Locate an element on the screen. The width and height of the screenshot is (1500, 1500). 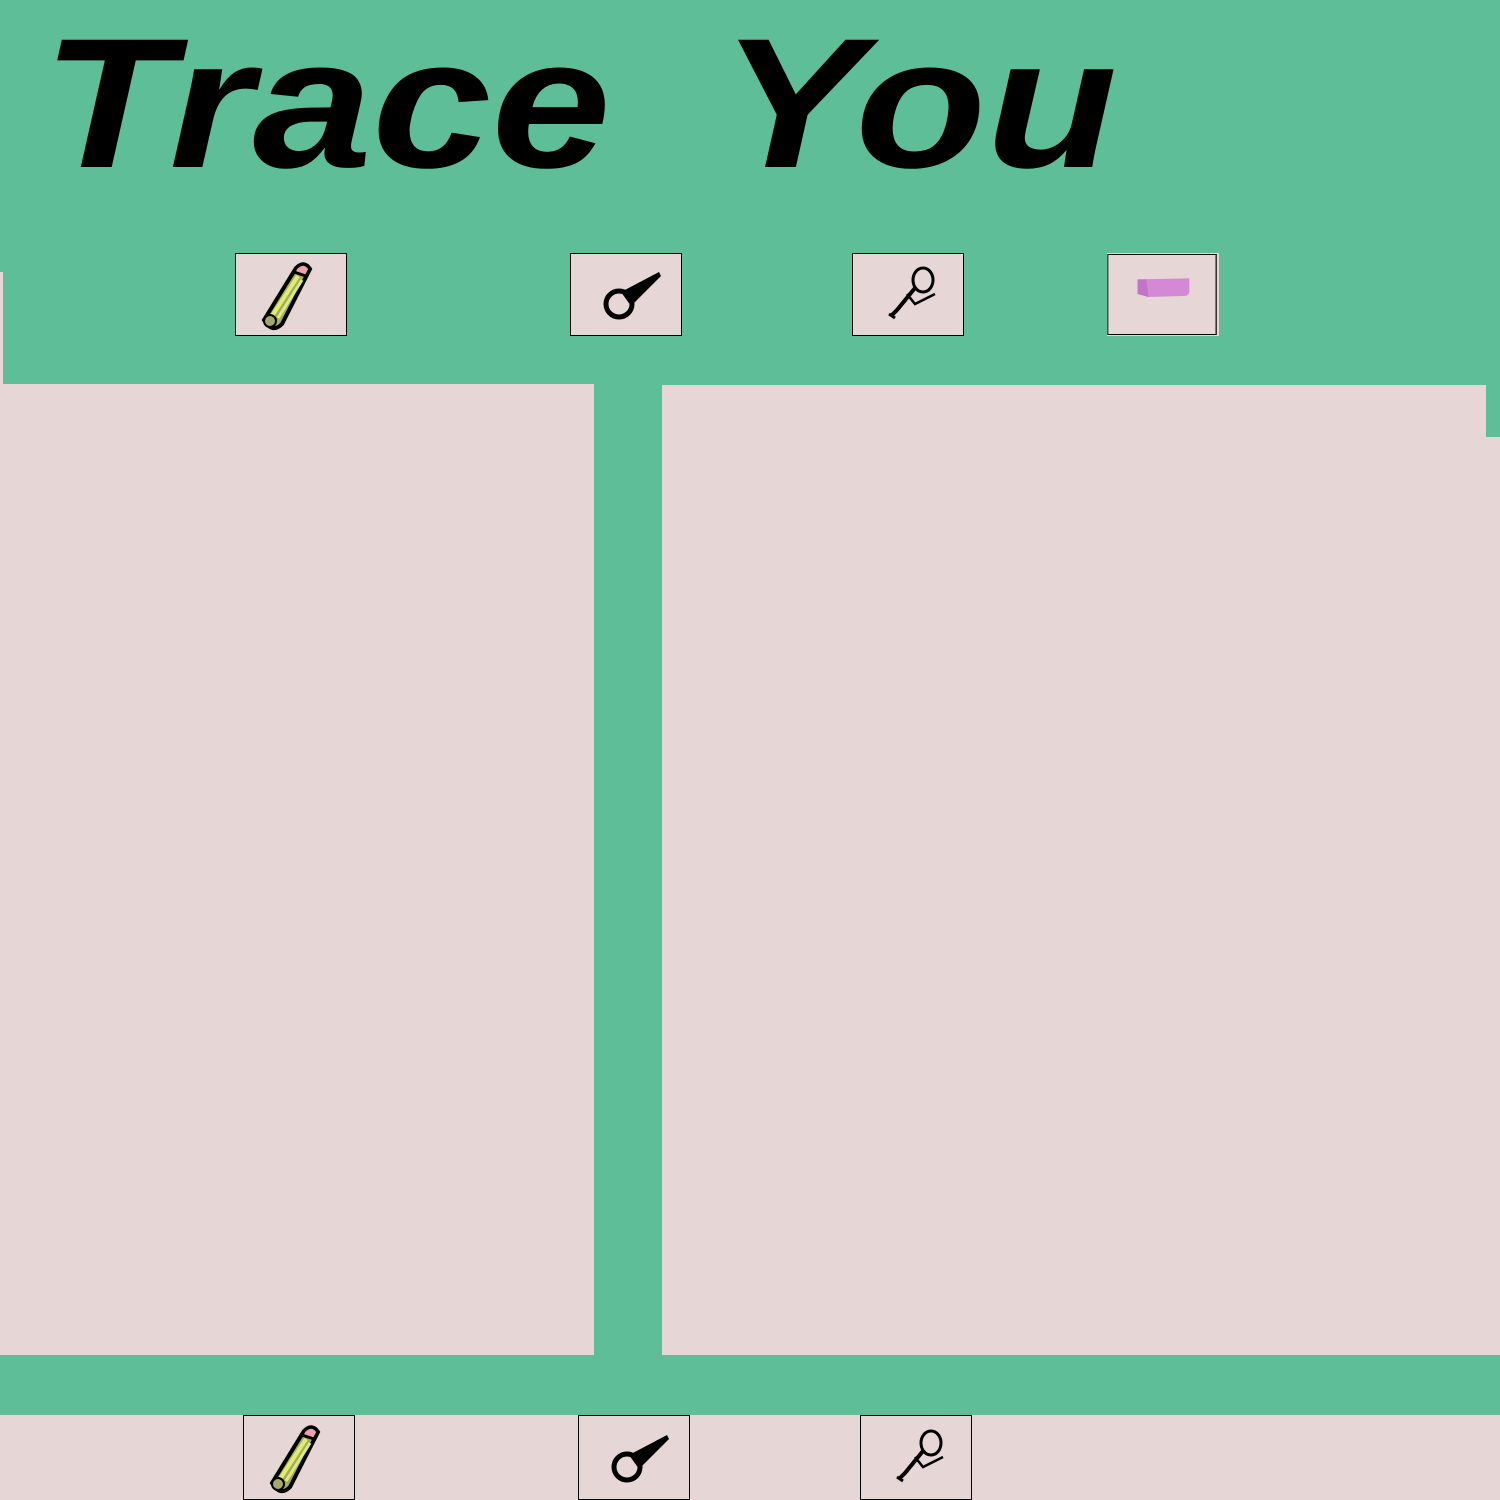
panel-divider is located at coordinates (628, 870).